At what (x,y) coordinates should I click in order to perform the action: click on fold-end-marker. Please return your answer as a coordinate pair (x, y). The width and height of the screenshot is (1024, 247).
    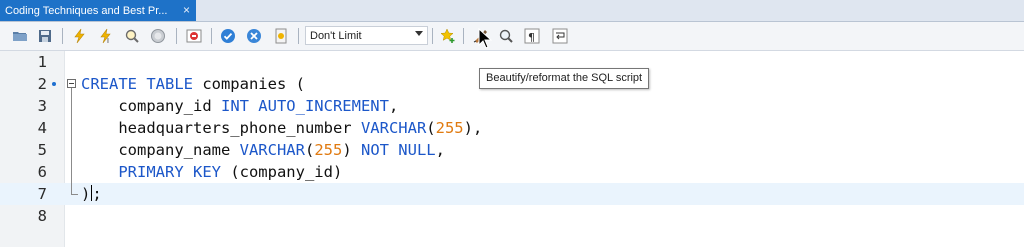
    Looking at the image, I should click on (74, 189).